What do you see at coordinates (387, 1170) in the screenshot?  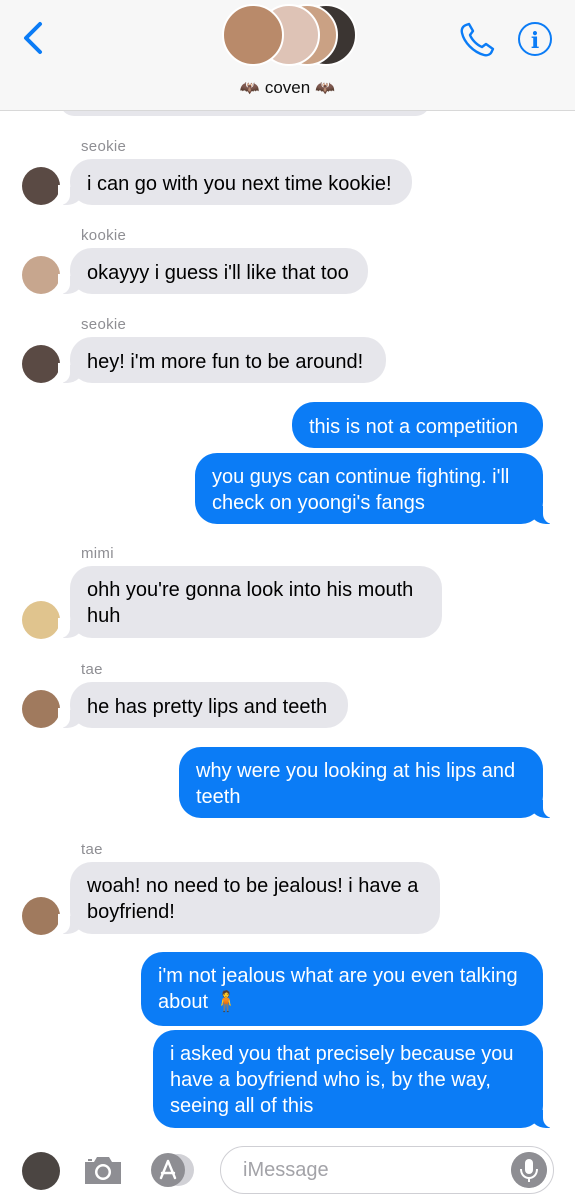 I see `message-input: iMessage` at bounding box center [387, 1170].